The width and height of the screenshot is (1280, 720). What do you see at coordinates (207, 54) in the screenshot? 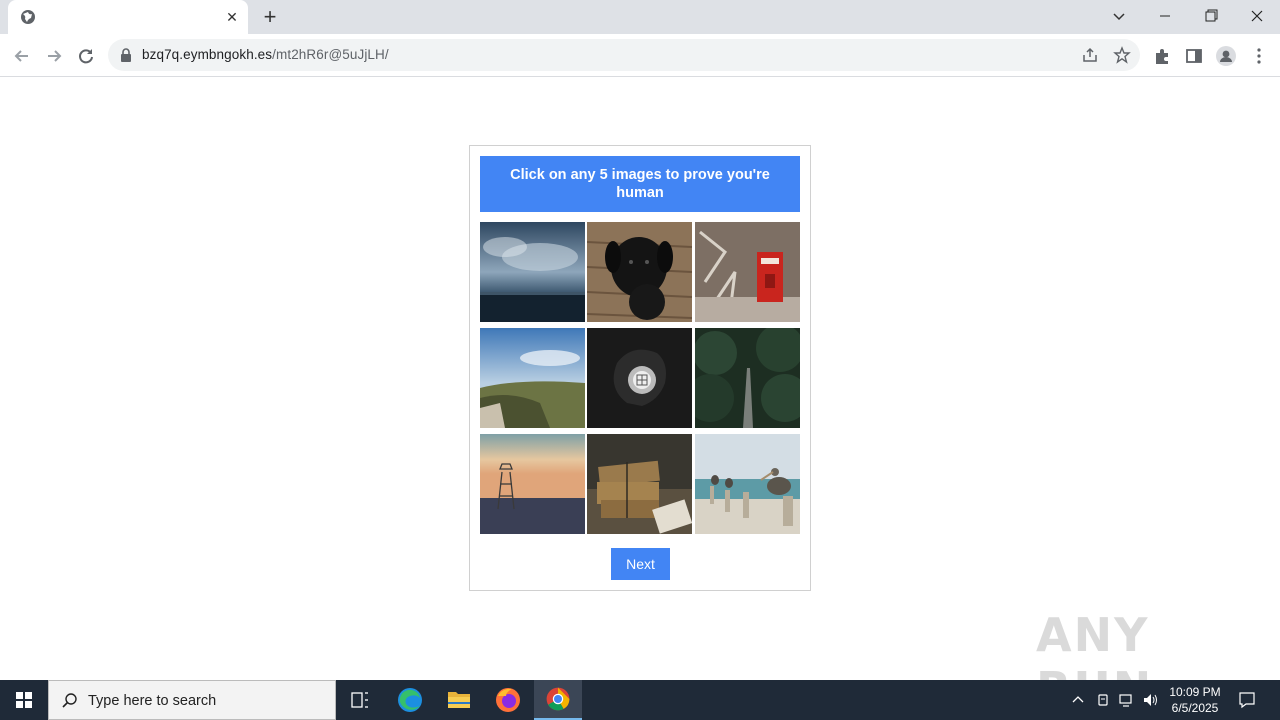
I see `url-host: bzq7q.eymbngokh.es` at bounding box center [207, 54].